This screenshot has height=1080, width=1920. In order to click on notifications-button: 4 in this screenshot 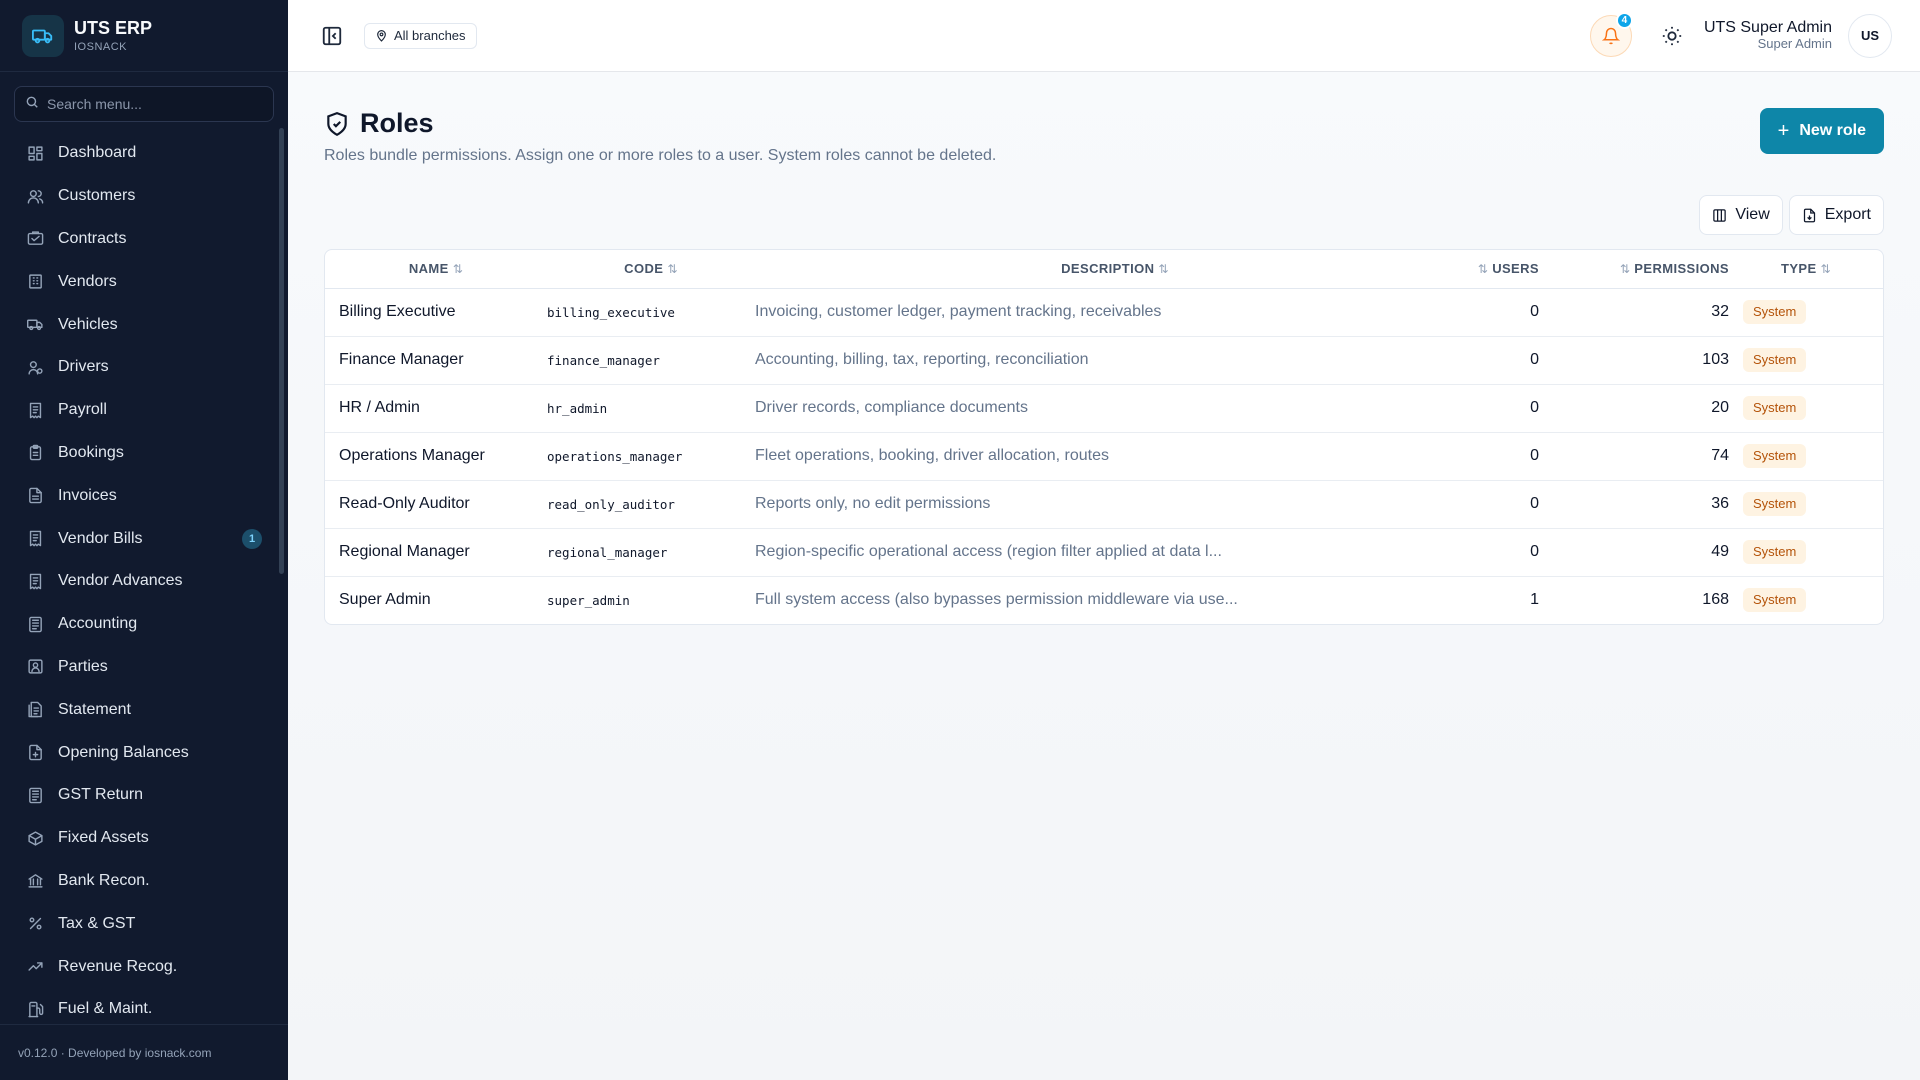, I will do `click(1611, 34)`.